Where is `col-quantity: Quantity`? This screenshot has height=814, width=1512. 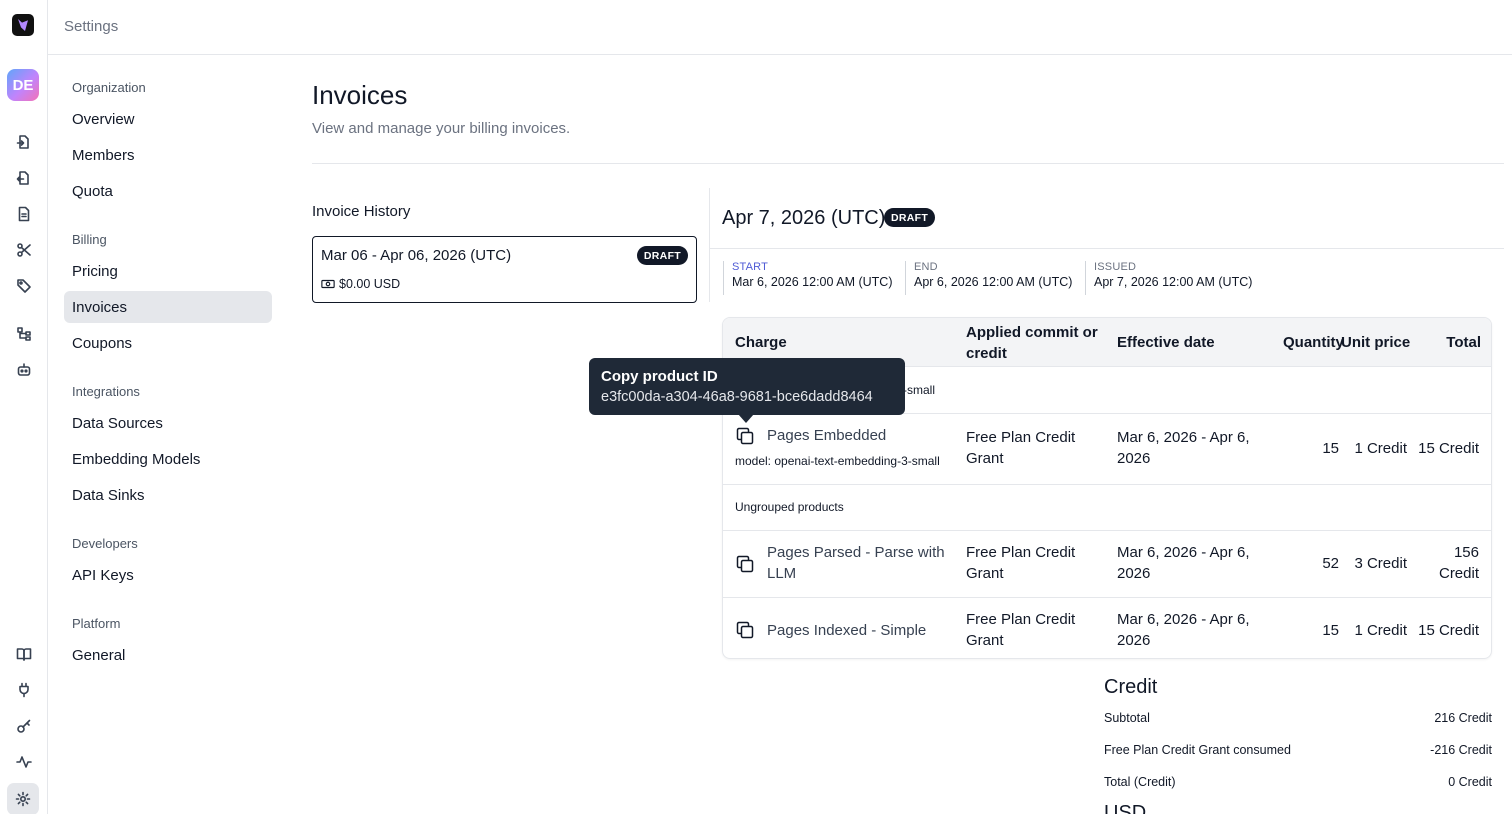 col-quantity: Quantity is located at coordinates (1313, 342).